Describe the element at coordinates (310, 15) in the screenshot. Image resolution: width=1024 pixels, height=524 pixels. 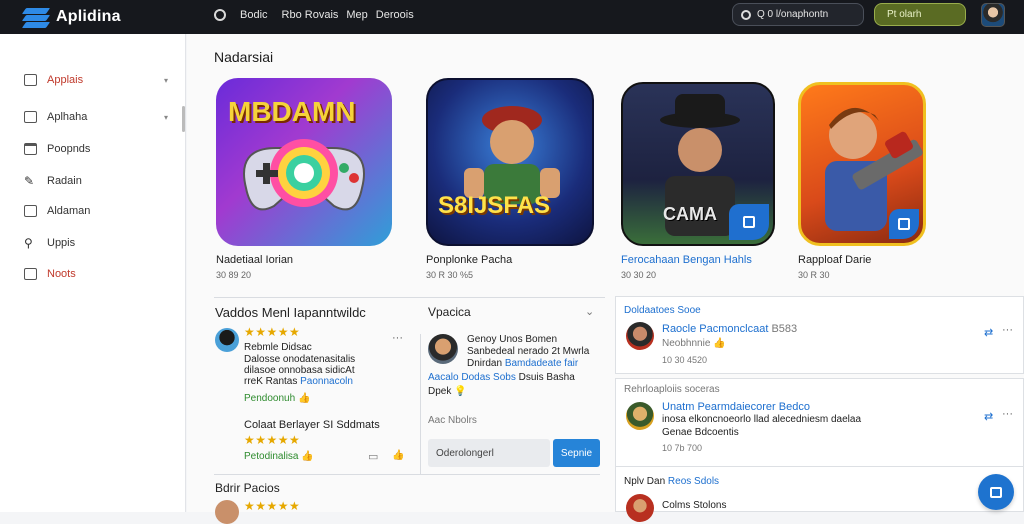
I see `nav-item-1: Rbo Rovais` at that location.